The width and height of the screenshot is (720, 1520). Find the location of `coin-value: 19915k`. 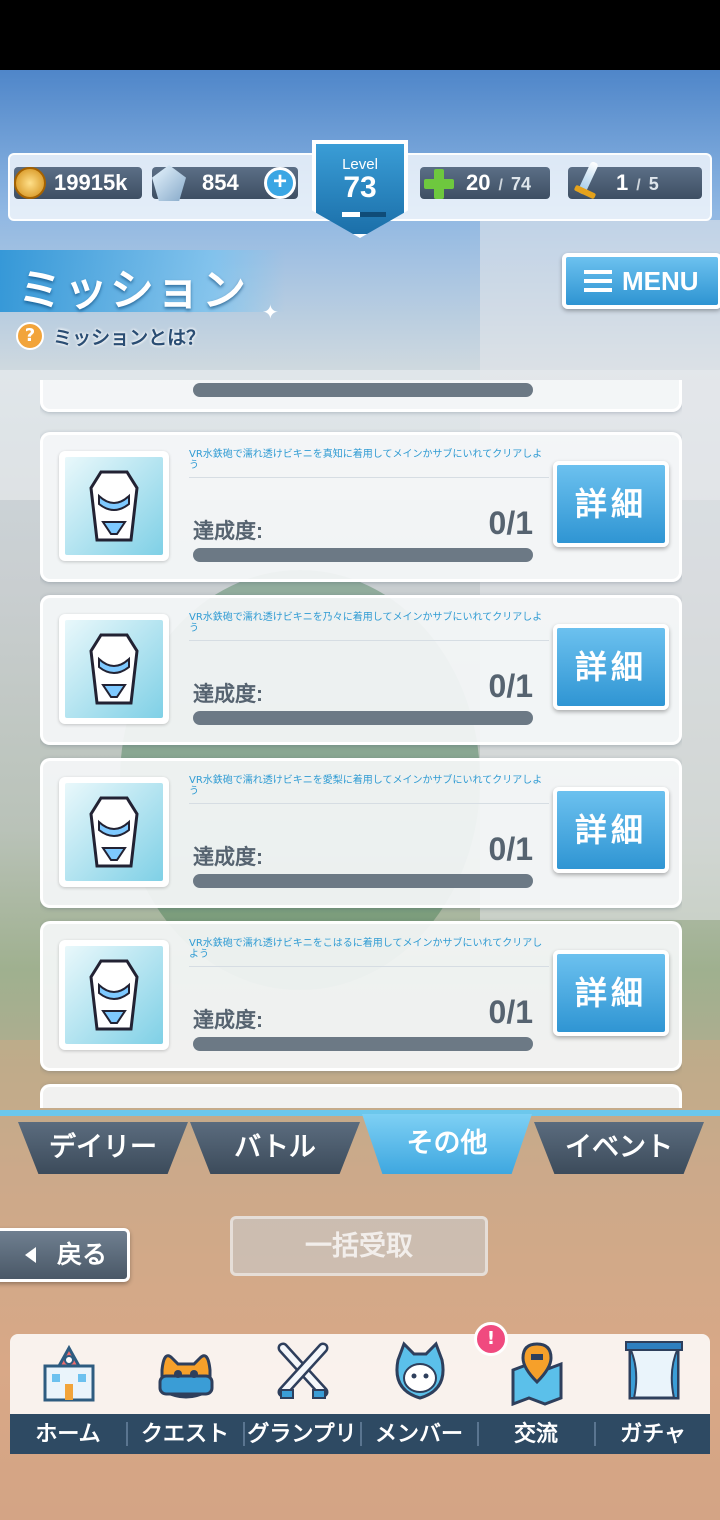

coin-value: 19915k is located at coordinates (91, 182).